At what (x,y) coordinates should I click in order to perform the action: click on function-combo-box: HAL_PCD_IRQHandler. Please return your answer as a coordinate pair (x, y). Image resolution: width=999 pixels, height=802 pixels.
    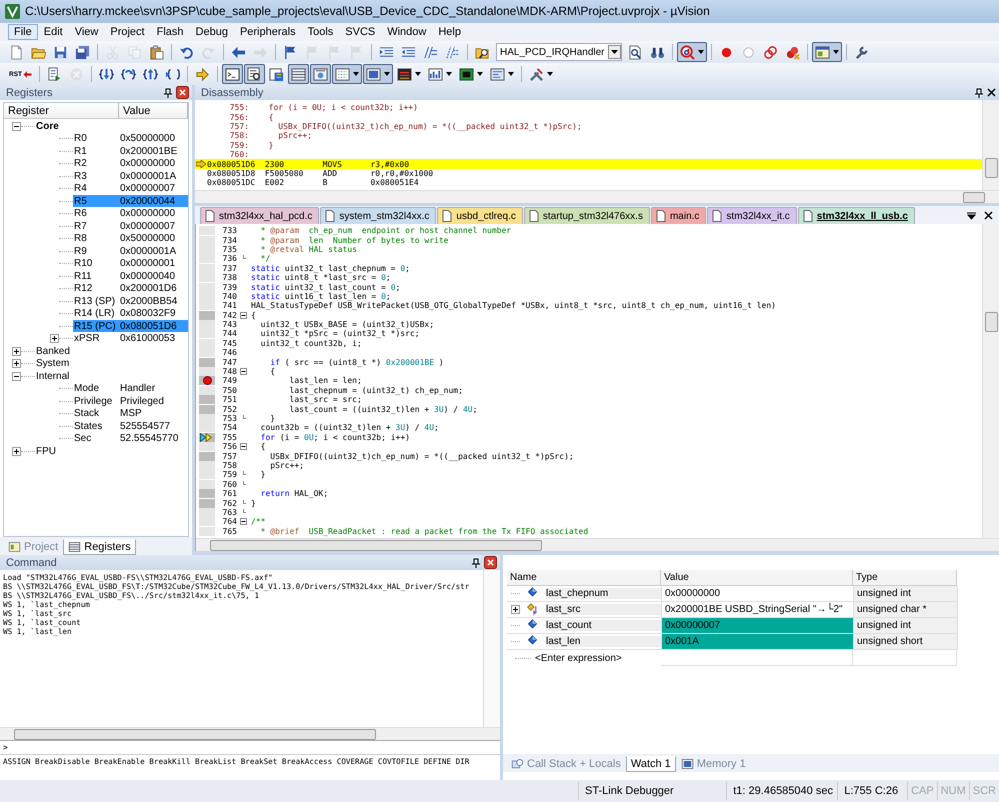
    Looking at the image, I should click on (559, 52).